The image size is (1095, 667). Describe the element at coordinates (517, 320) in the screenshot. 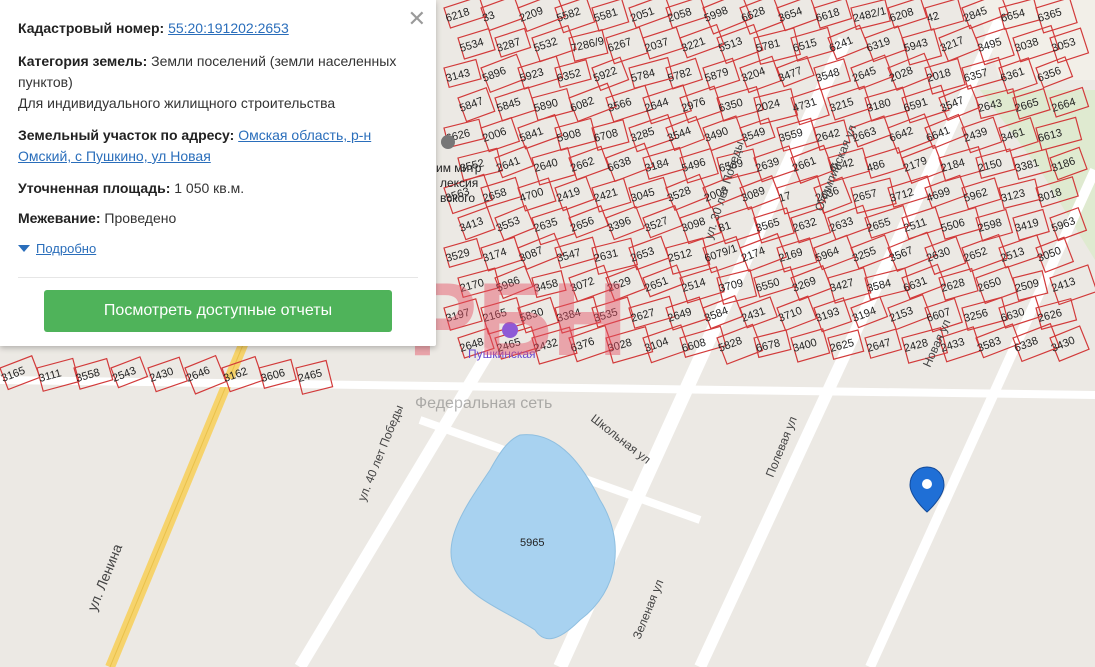

I see `watermark-logo: PБН` at that location.